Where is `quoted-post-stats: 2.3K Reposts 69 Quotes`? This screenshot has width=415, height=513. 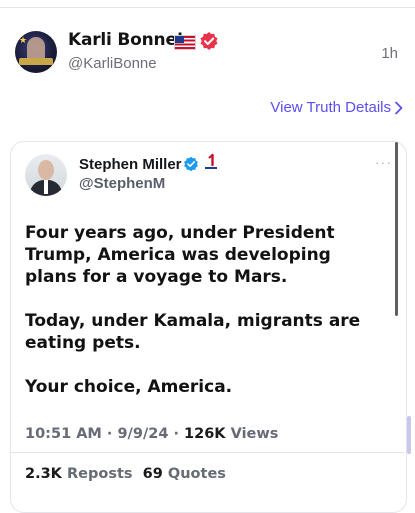
quoted-post-stats: 2.3K Reposts 69 Quotes is located at coordinates (125, 474).